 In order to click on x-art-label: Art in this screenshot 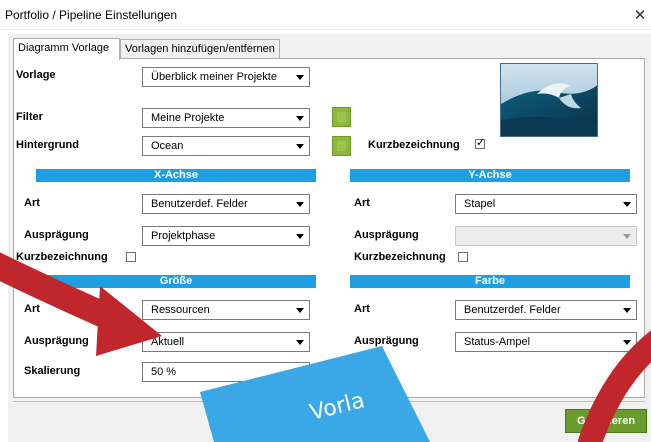, I will do `click(32, 203)`.